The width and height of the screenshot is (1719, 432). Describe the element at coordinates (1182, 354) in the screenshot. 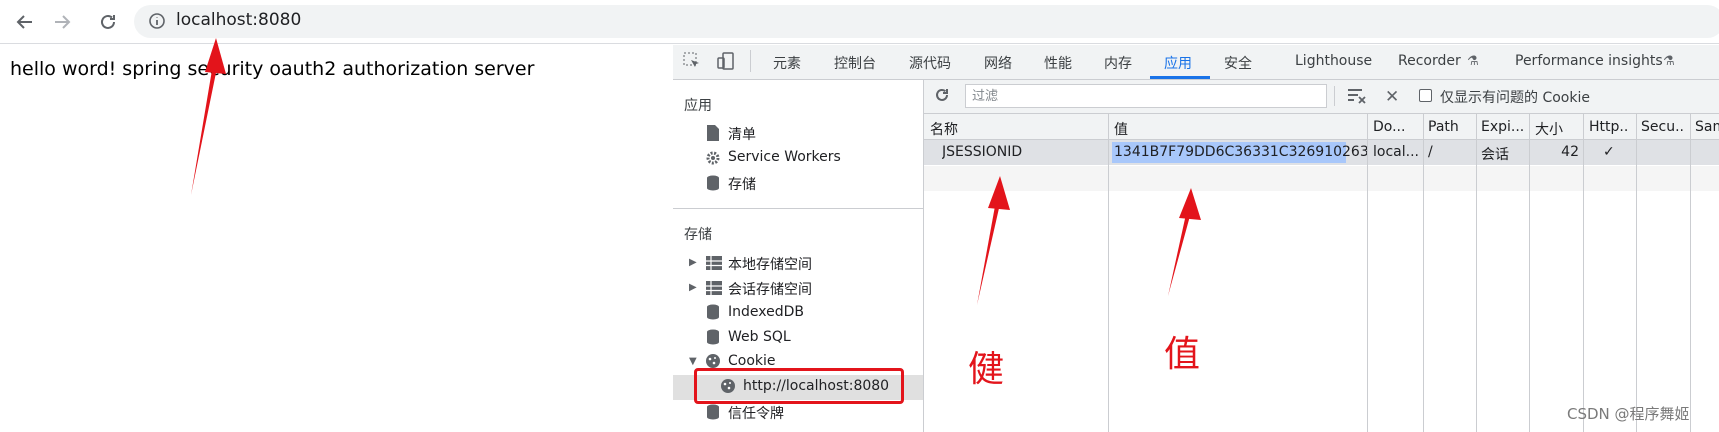

I see `annotation-value-label: 值` at that location.